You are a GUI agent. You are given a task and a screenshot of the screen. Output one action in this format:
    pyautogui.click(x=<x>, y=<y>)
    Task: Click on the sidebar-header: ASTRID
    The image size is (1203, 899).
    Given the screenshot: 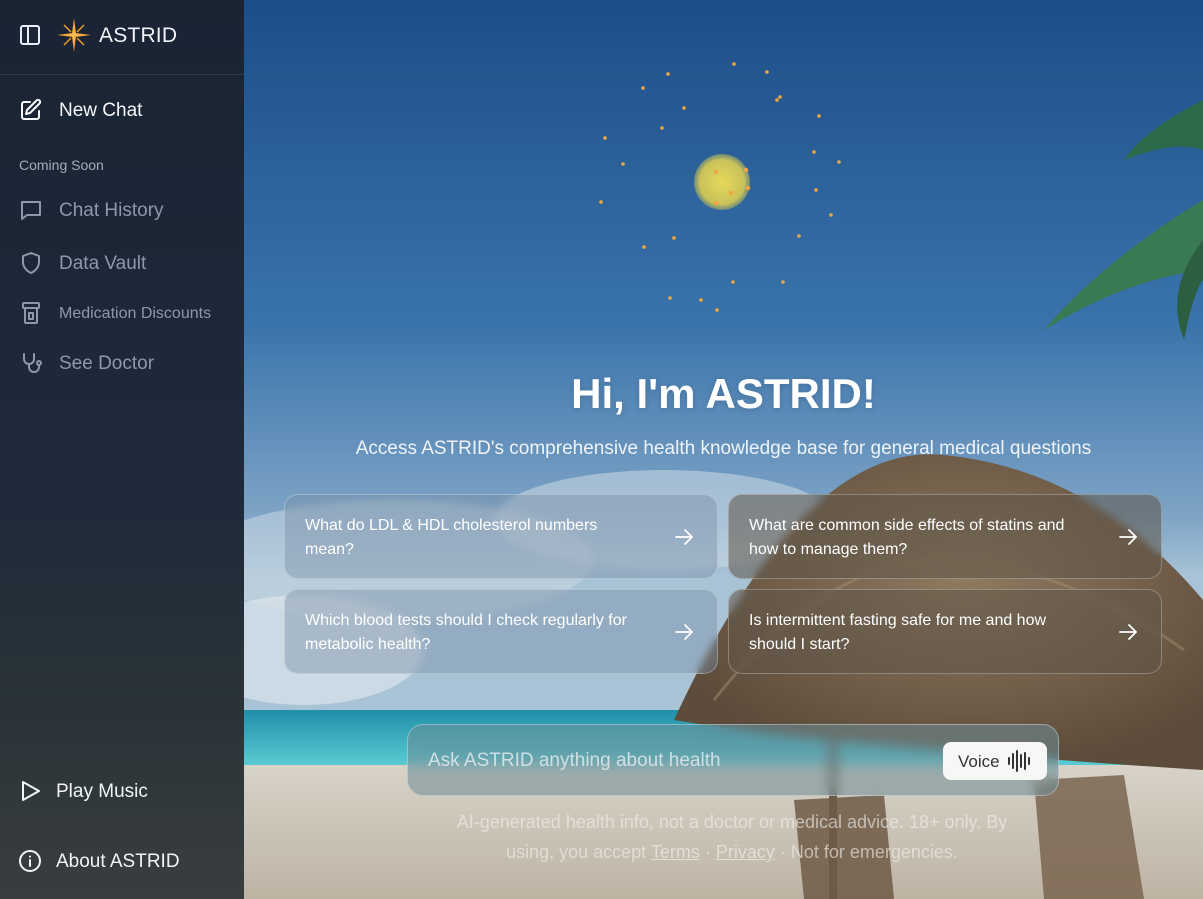 What is the action you would take?
    pyautogui.click(x=122, y=37)
    